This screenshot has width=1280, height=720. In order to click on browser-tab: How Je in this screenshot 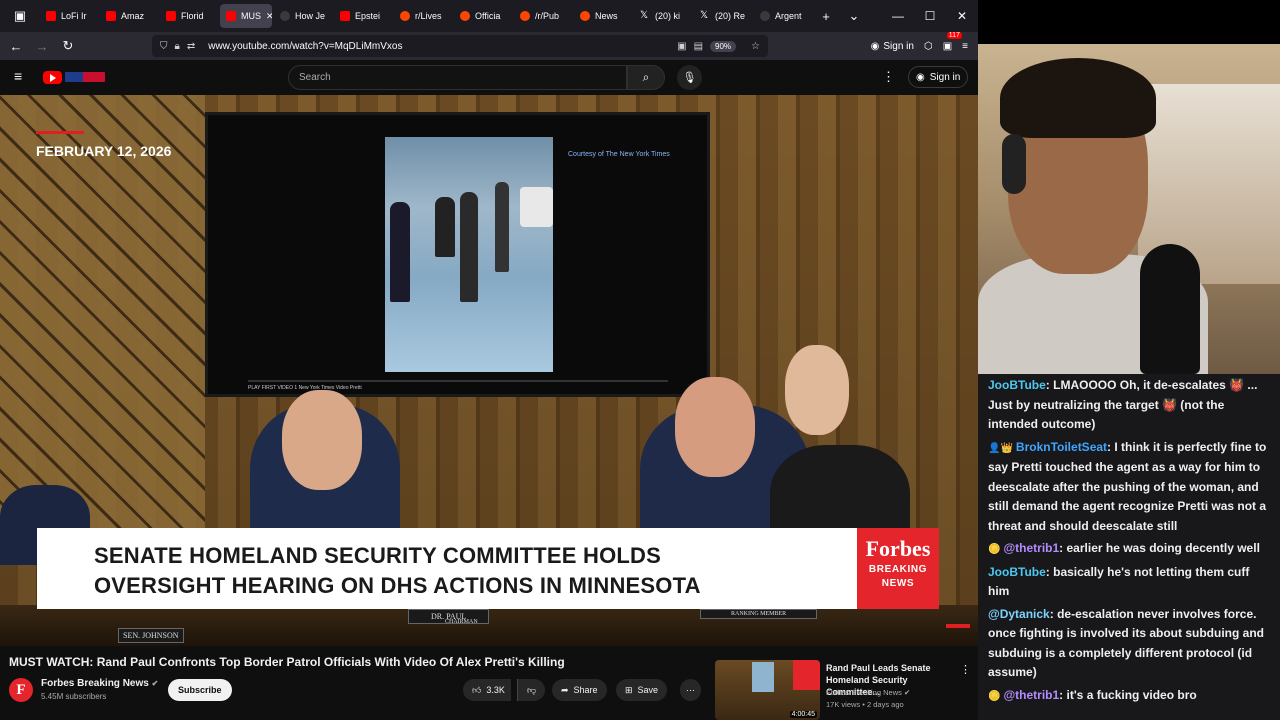, I will do `click(303, 16)`.